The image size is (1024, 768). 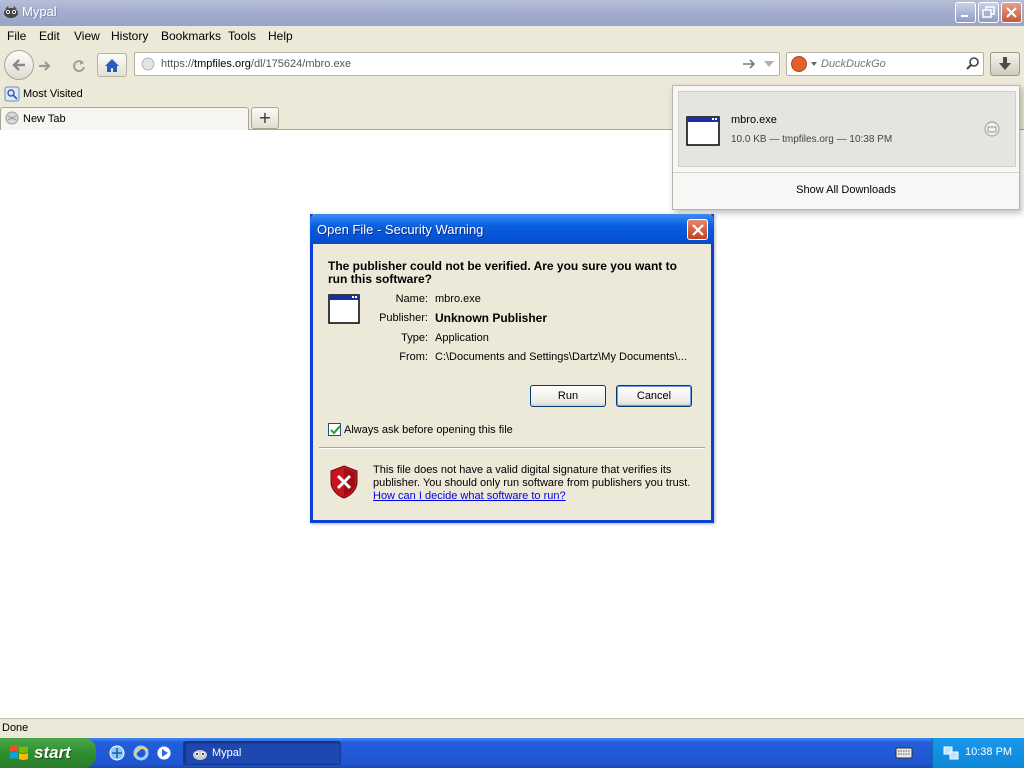 I want to click on publisher-value: Unknown Publisher, so click(x=491, y=318).